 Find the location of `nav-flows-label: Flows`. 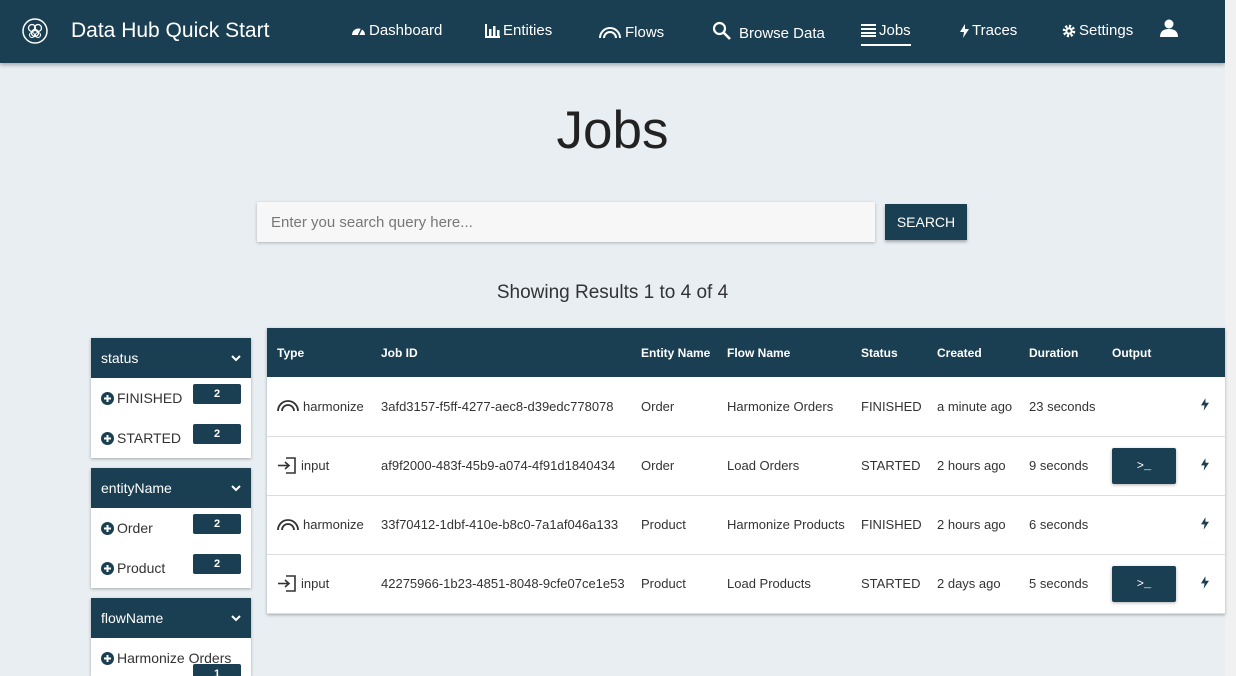

nav-flows-label: Flows is located at coordinates (645, 32).